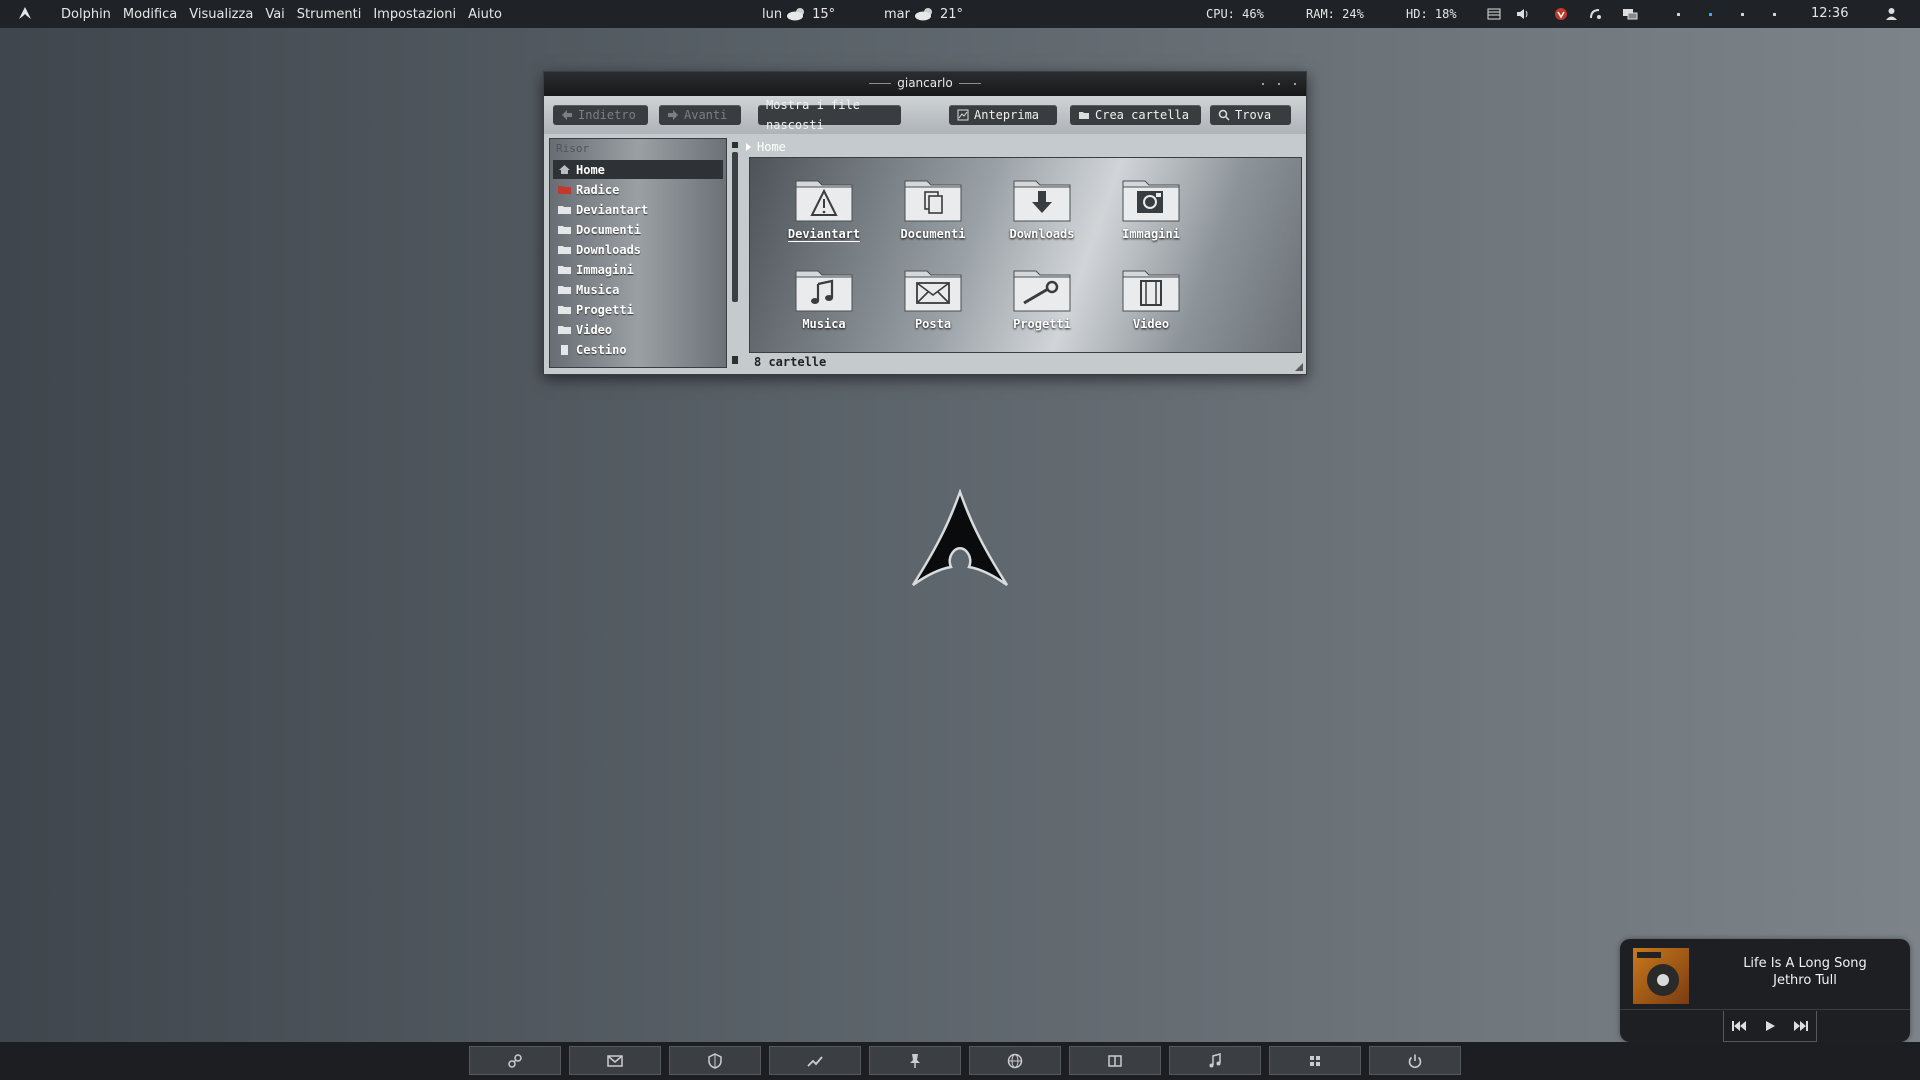 This screenshot has width=1920, height=1080. What do you see at coordinates (609, 249) in the screenshot?
I see `sidebar-item-label: Downloads` at bounding box center [609, 249].